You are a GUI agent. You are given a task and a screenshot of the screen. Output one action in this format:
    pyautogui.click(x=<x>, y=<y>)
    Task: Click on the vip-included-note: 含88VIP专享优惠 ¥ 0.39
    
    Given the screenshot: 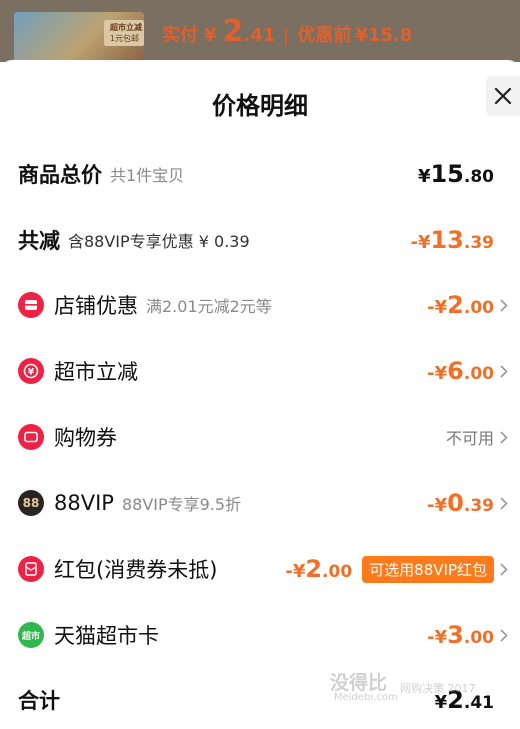 What is the action you would take?
    pyautogui.click(x=159, y=241)
    